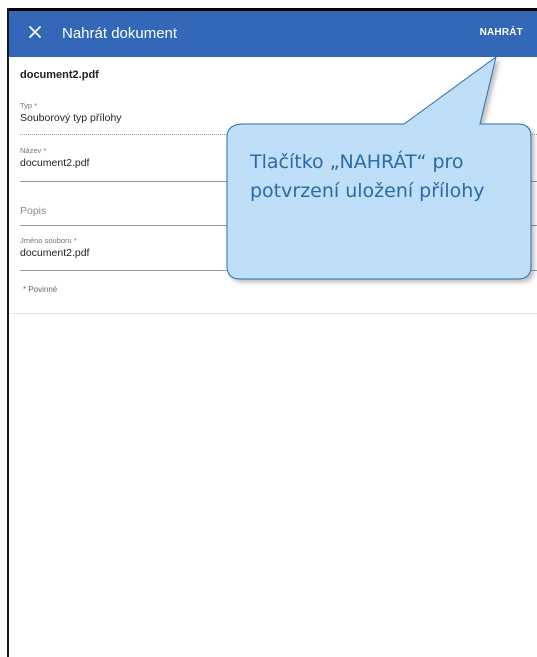  What do you see at coordinates (278, 225) in the screenshot?
I see `description-underline` at bounding box center [278, 225].